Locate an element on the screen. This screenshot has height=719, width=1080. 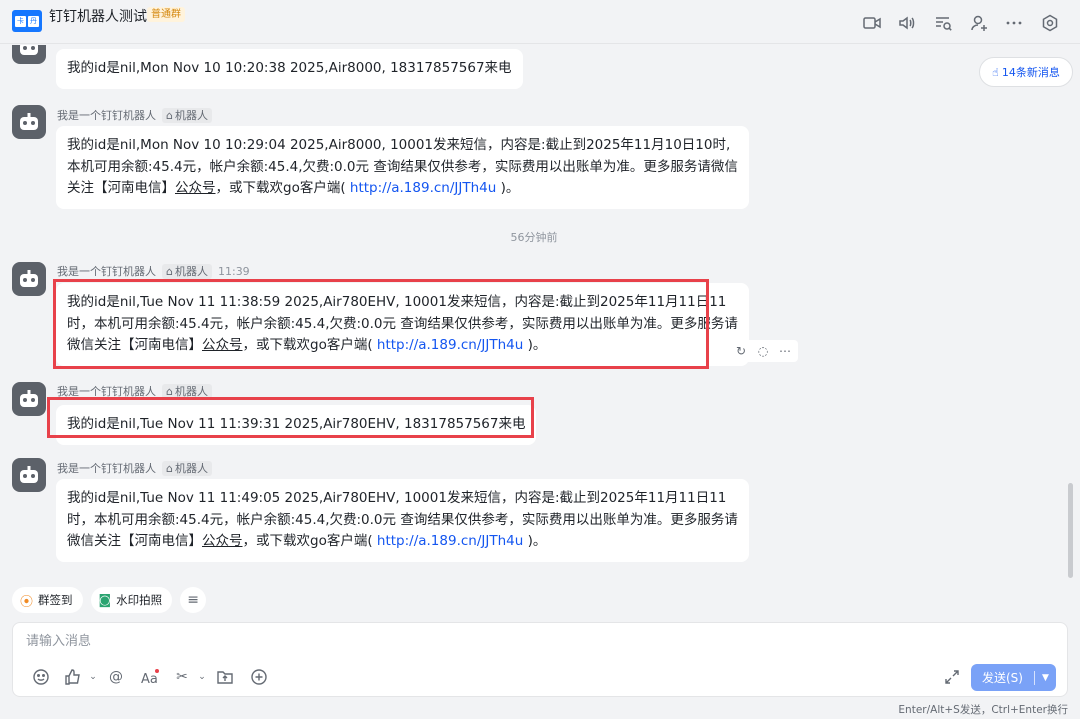
send-button: 发送(S) ▼ is located at coordinates (1013, 677).